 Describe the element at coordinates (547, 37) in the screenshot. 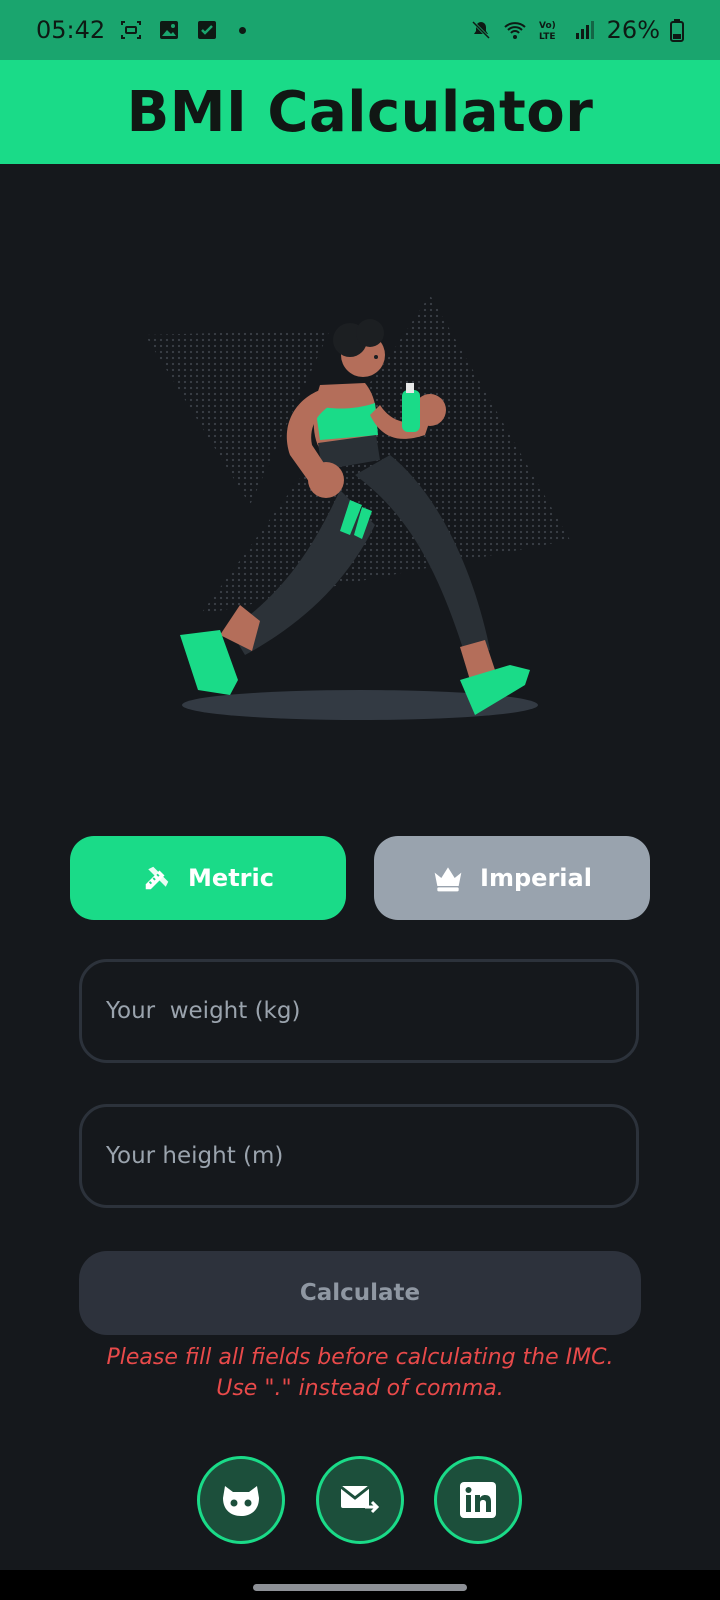

I see `svg-text: LTE` at that location.